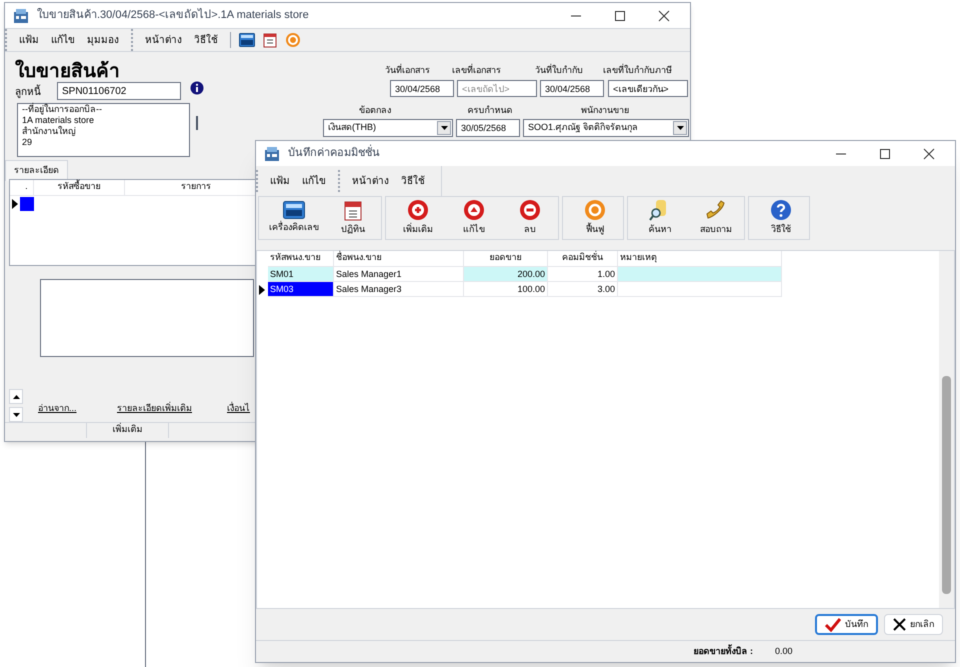 The image size is (960, 667). What do you see at coordinates (490, 110) in the screenshot?
I see `field-label: ครบกำหนด` at bounding box center [490, 110].